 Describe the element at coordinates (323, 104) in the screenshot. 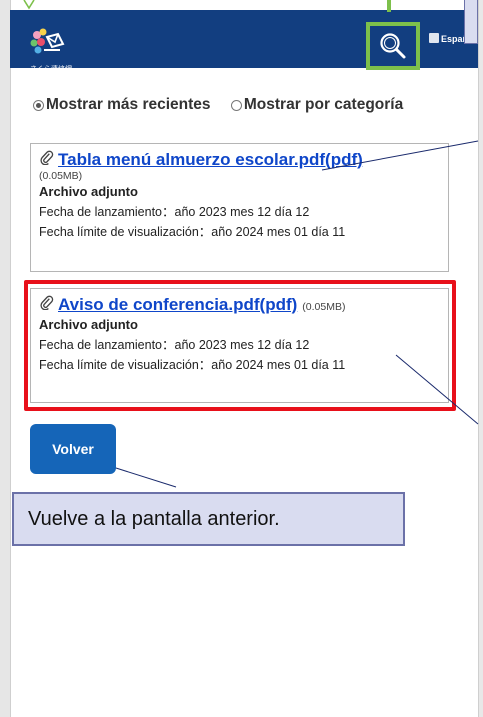

I see `radio-category-label: Mostrar por categoría` at that location.